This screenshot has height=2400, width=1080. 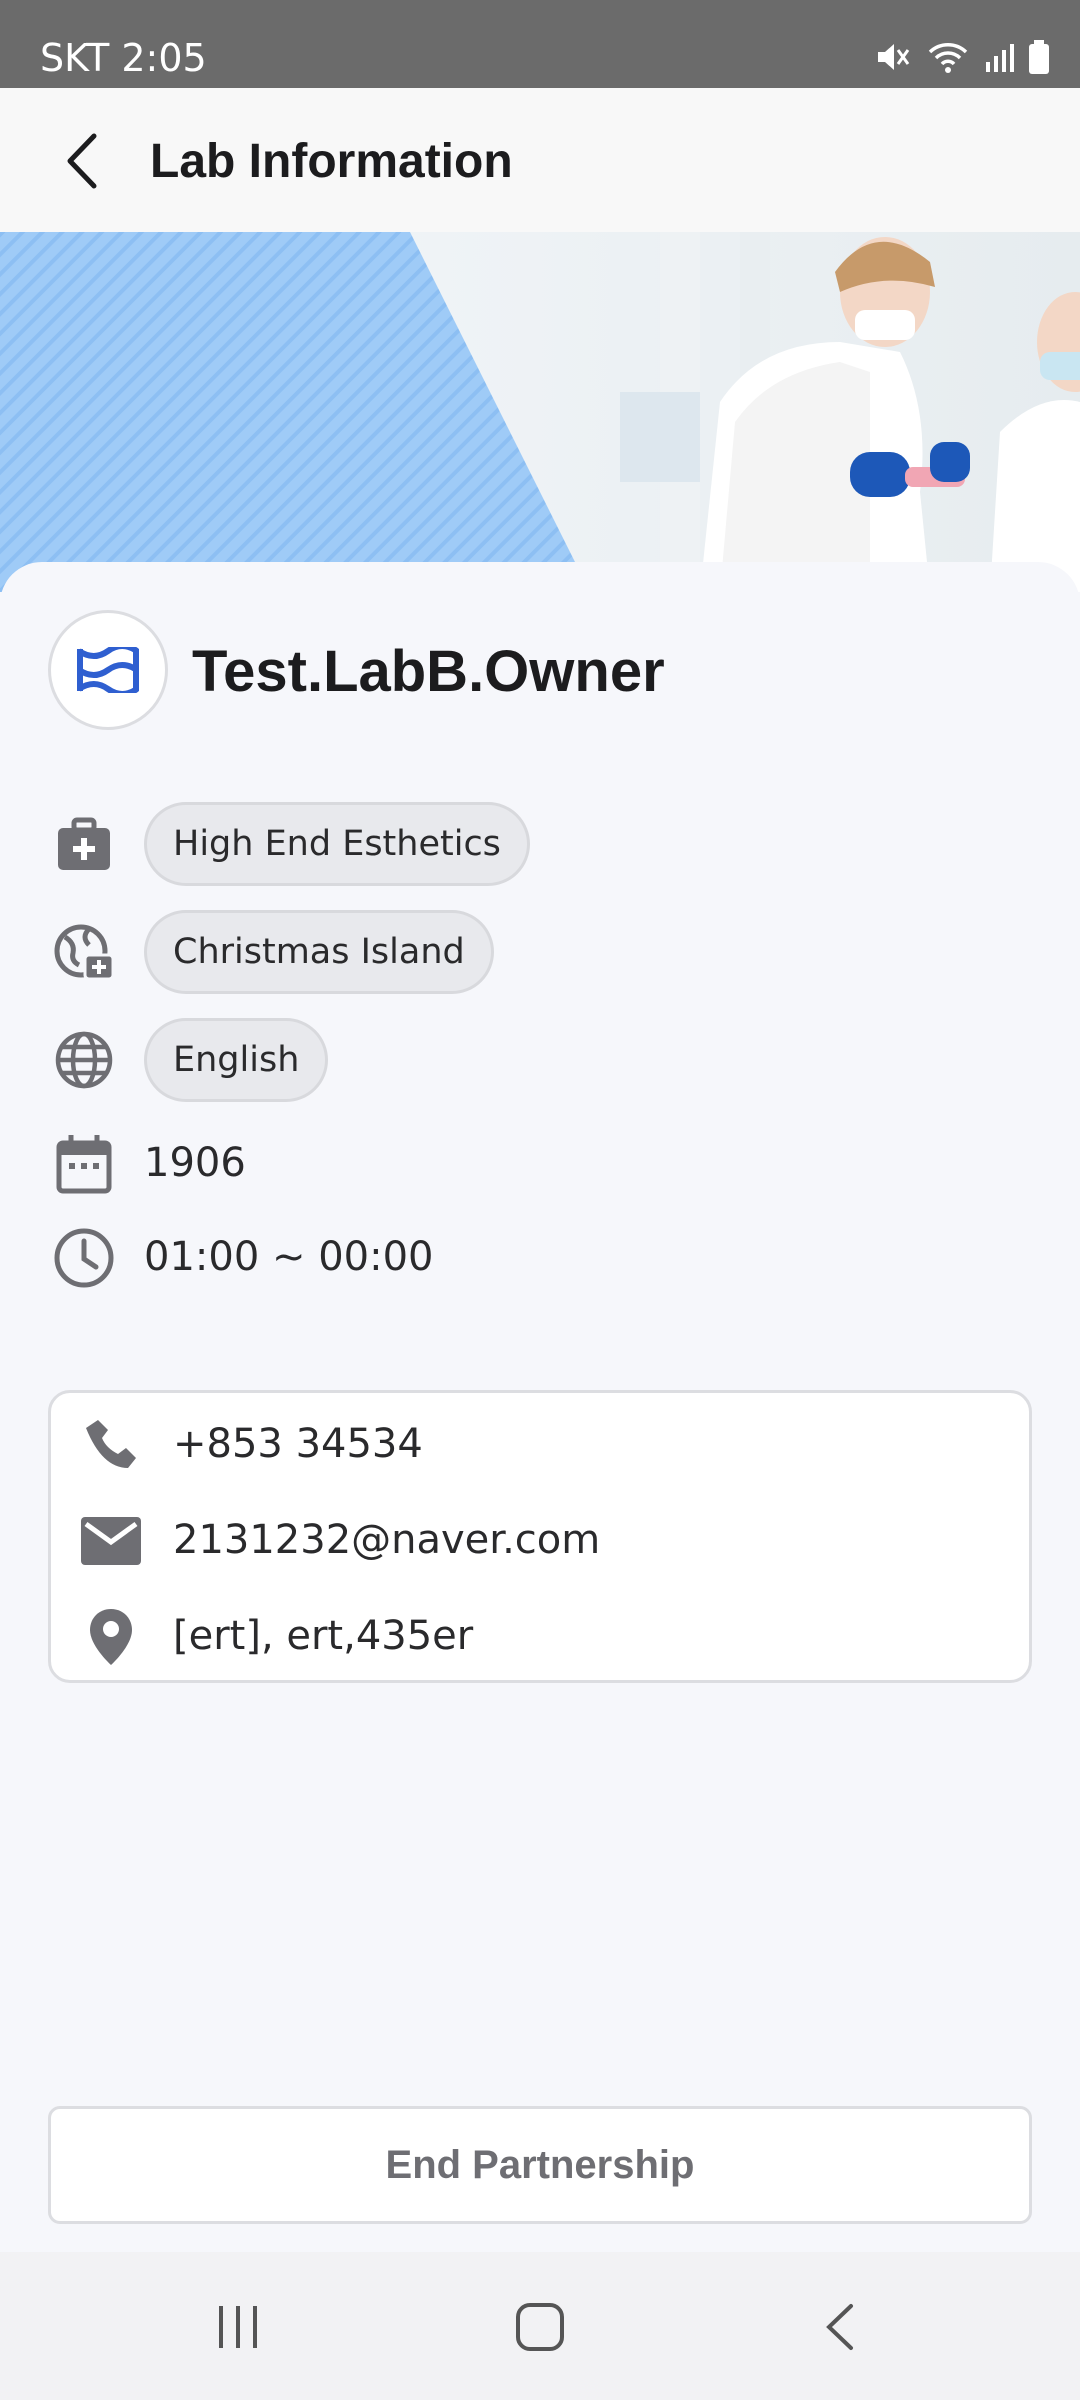 I want to click on established-year: 1906, so click(x=195, y=1163).